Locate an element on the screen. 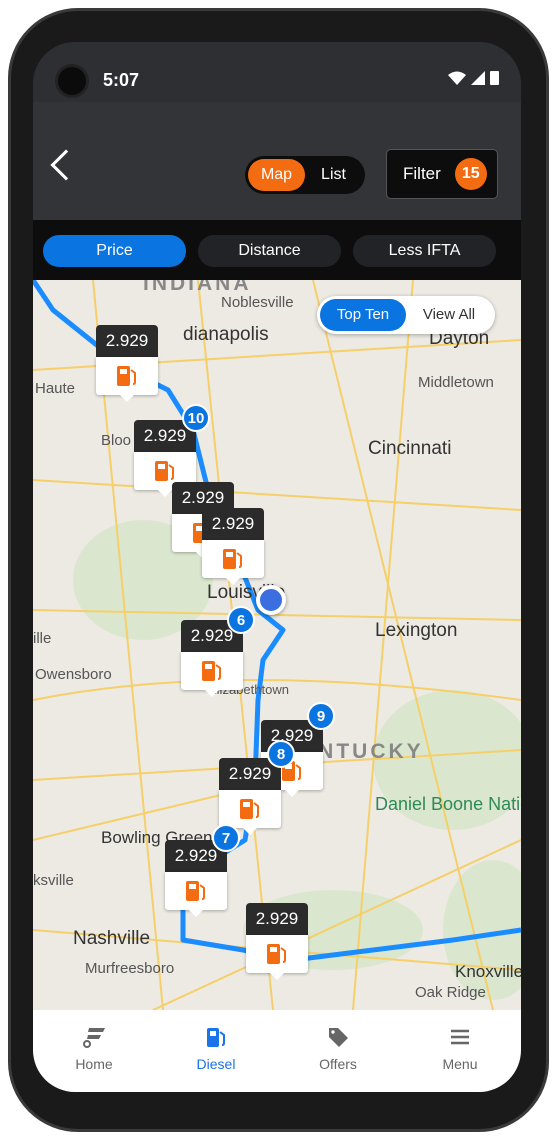 Image resolution: width=557 pixels, height=1139 pixels. nav-menu: Menu is located at coordinates (460, 1051).